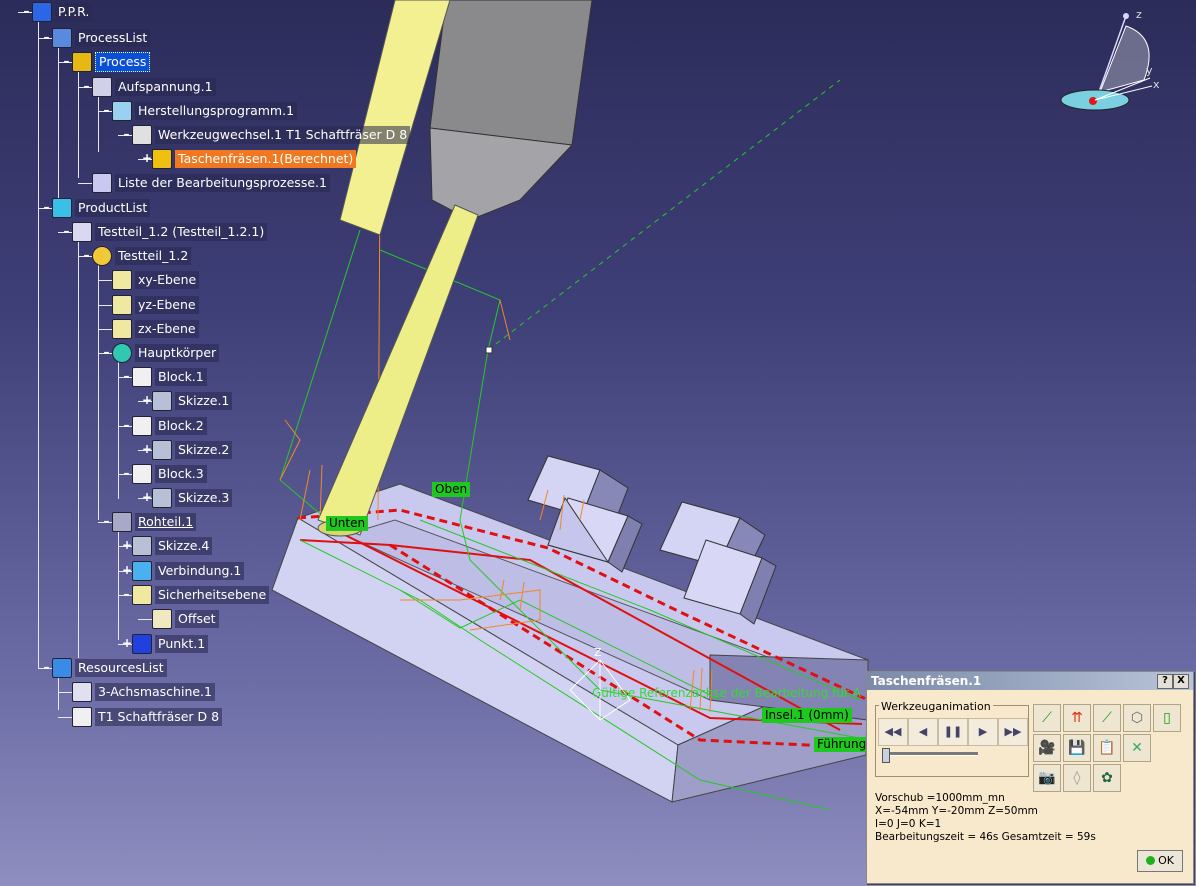 The height and width of the screenshot is (886, 1196). Describe the element at coordinates (155, 329) in the screenshot. I see `tree-node: zx-Ebene` at that location.